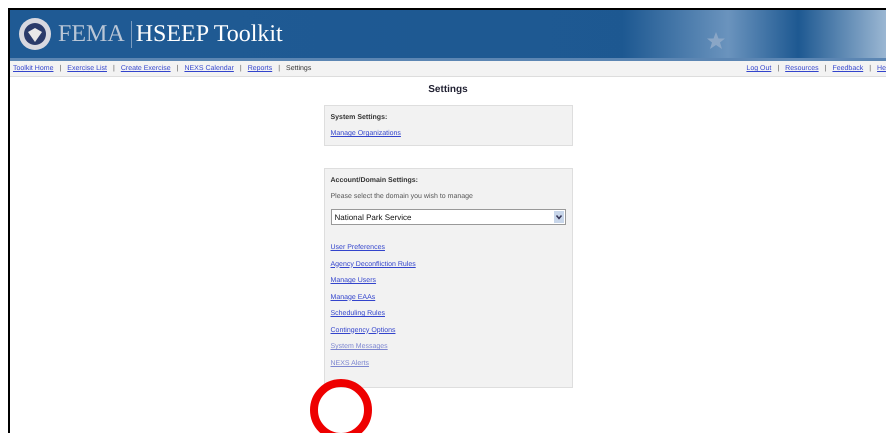  Describe the element at coordinates (91, 34) in the screenshot. I see `agency-name: FEMA` at that location.